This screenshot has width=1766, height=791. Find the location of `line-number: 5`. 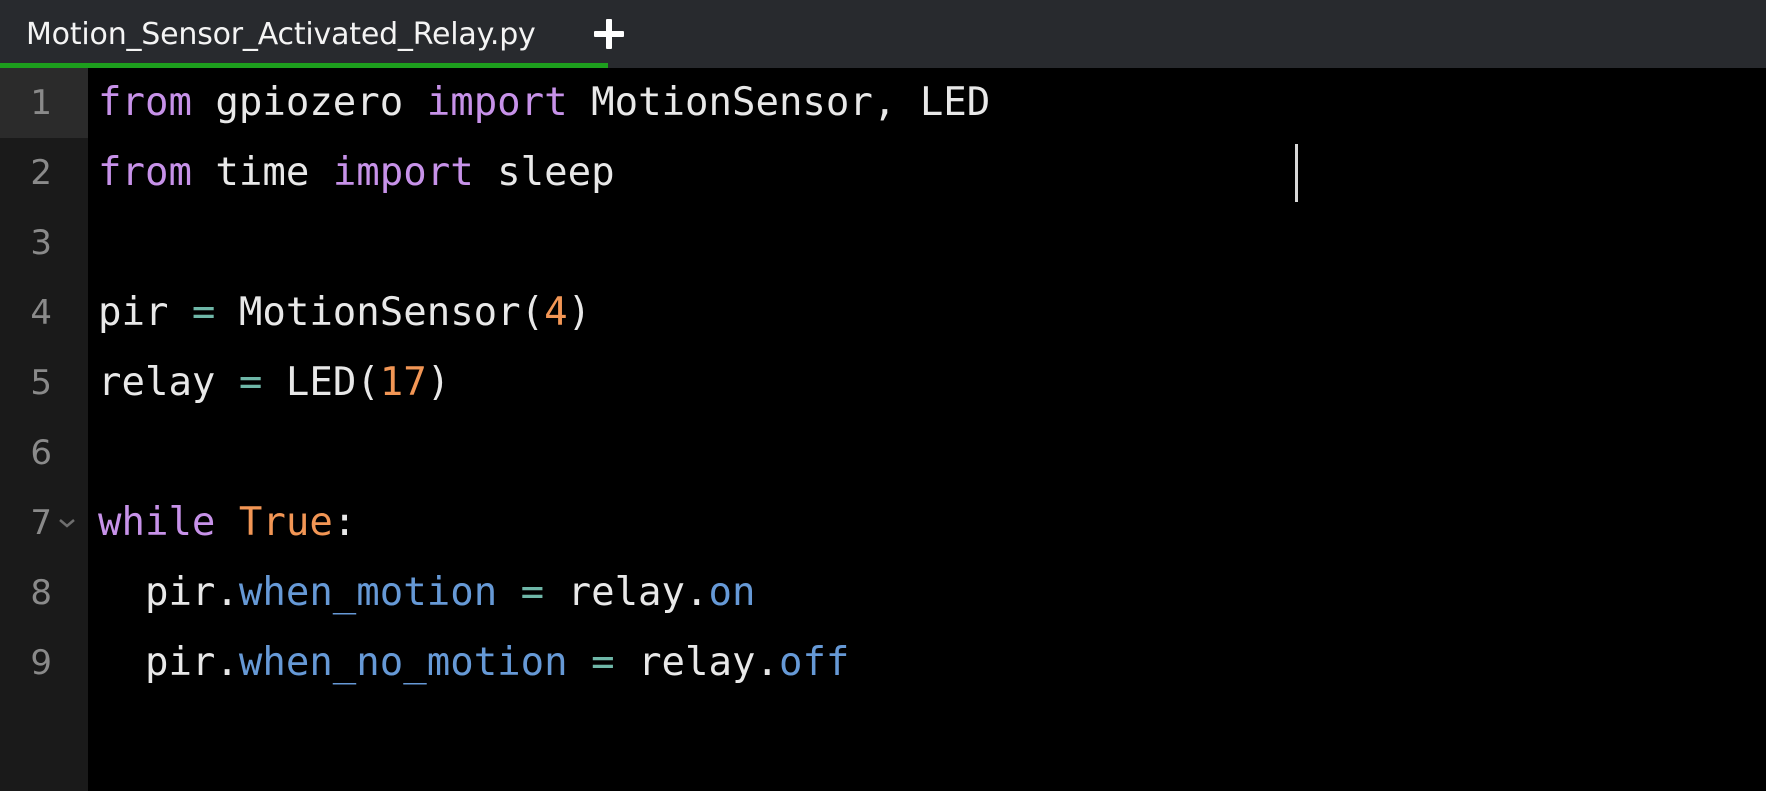

line-number: 5 is located at coordinates (41, 383).